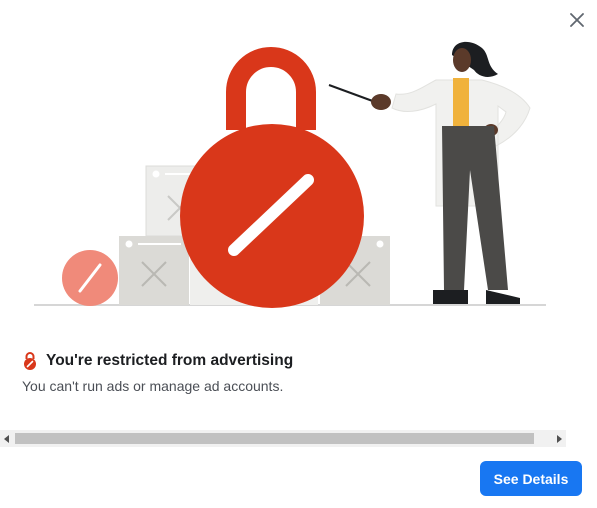 The width and height of the screenshot is (597, 508). Describe the element at coordinates (30, 361) in the screenshot. I see `lock-icon` at that location.